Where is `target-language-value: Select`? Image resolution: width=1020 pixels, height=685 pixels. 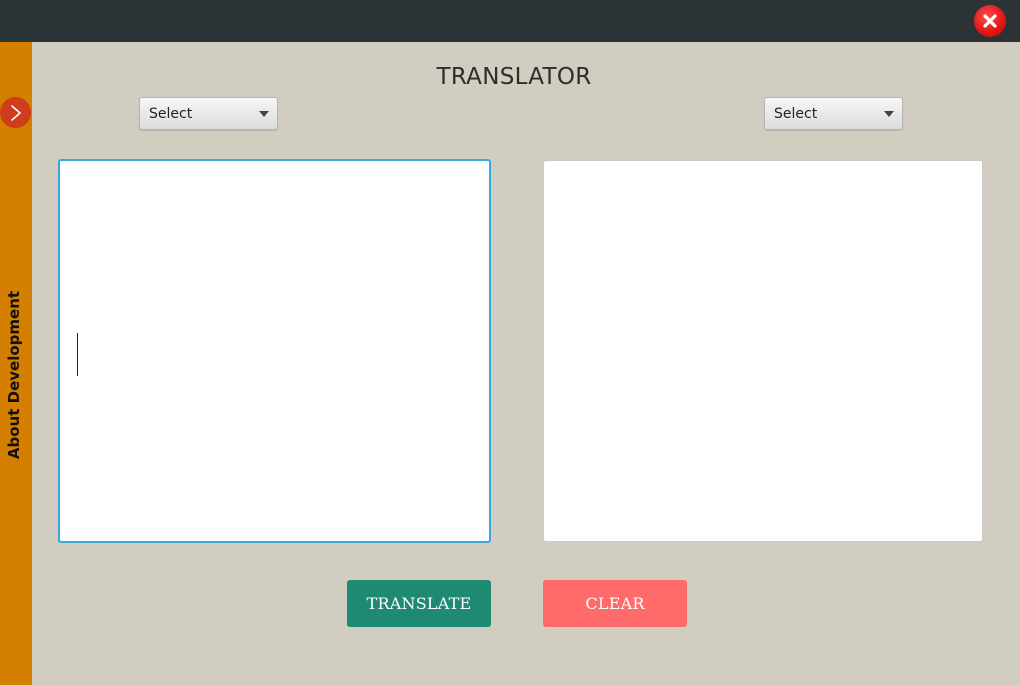 target-language-value: Select is located at coordinates (796, 113).